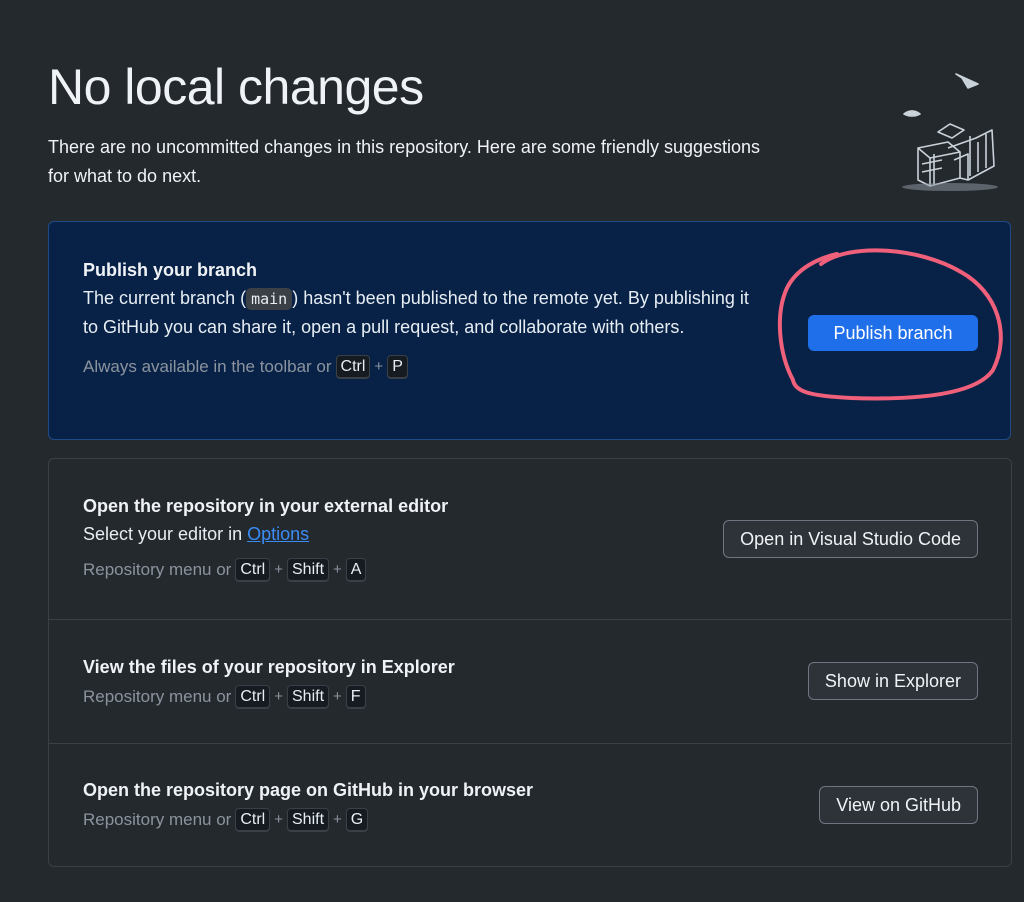 The height and width of the screenshot is (902, 1024). What do you see at coordinates (170, 270) in the screenshot?
I see `publish-branch-title: Publish your branch` at bounding box center [170, 270].